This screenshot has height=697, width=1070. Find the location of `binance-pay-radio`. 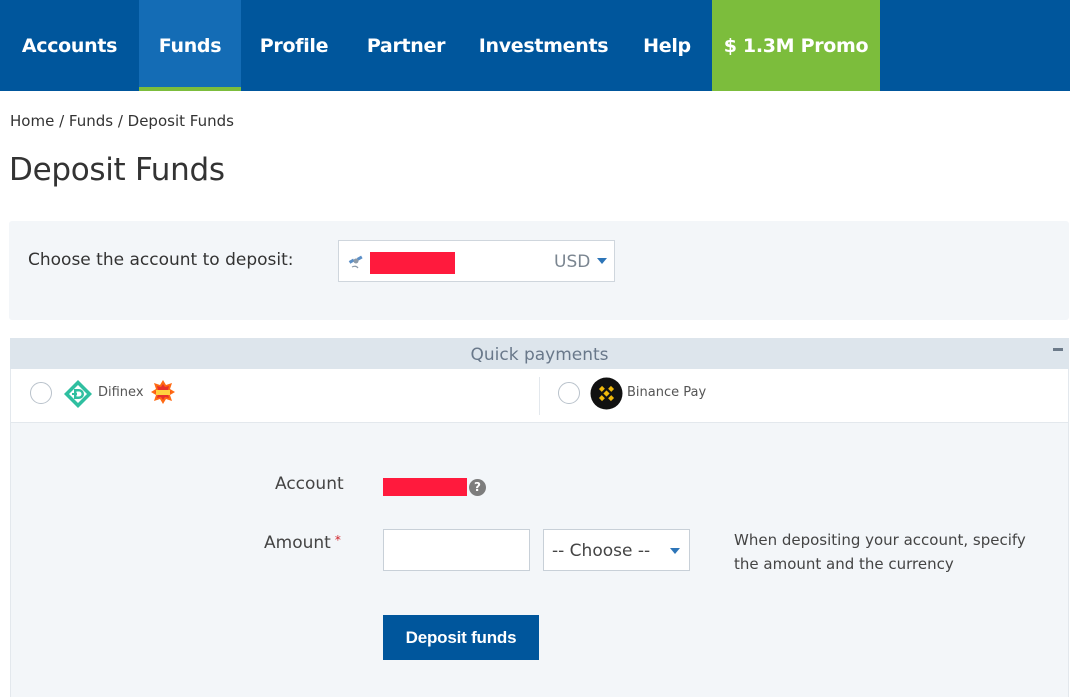

binance-pay-radio is located at coordinates (569, 393).